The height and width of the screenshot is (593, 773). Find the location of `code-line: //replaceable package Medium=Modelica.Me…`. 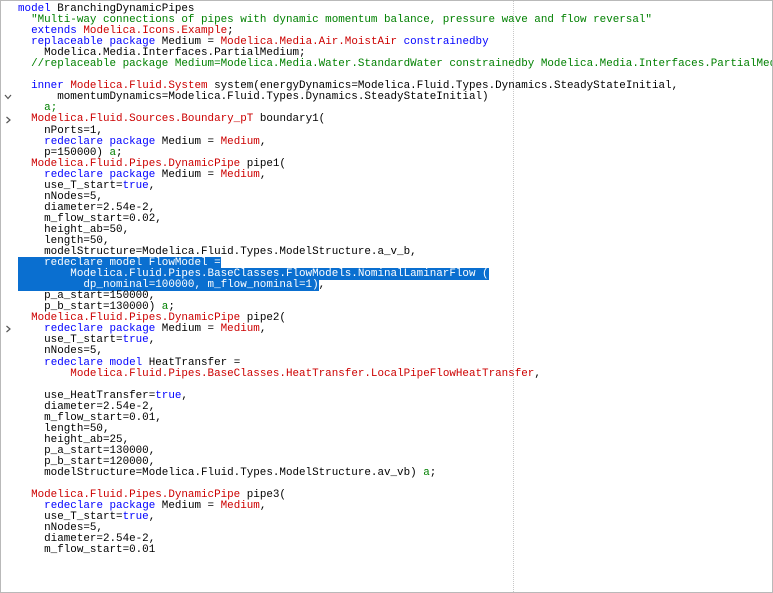

code-line: //replaceable package Medium=Modelica.Me… is located at coordinates (387, 64).